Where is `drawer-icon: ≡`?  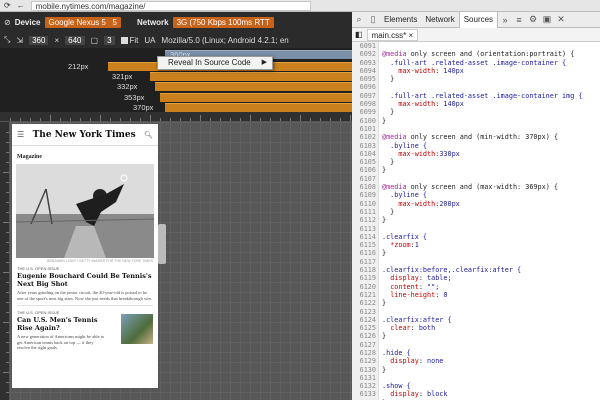
drawer-icon: ≡ is located at coordinates (519, 20).